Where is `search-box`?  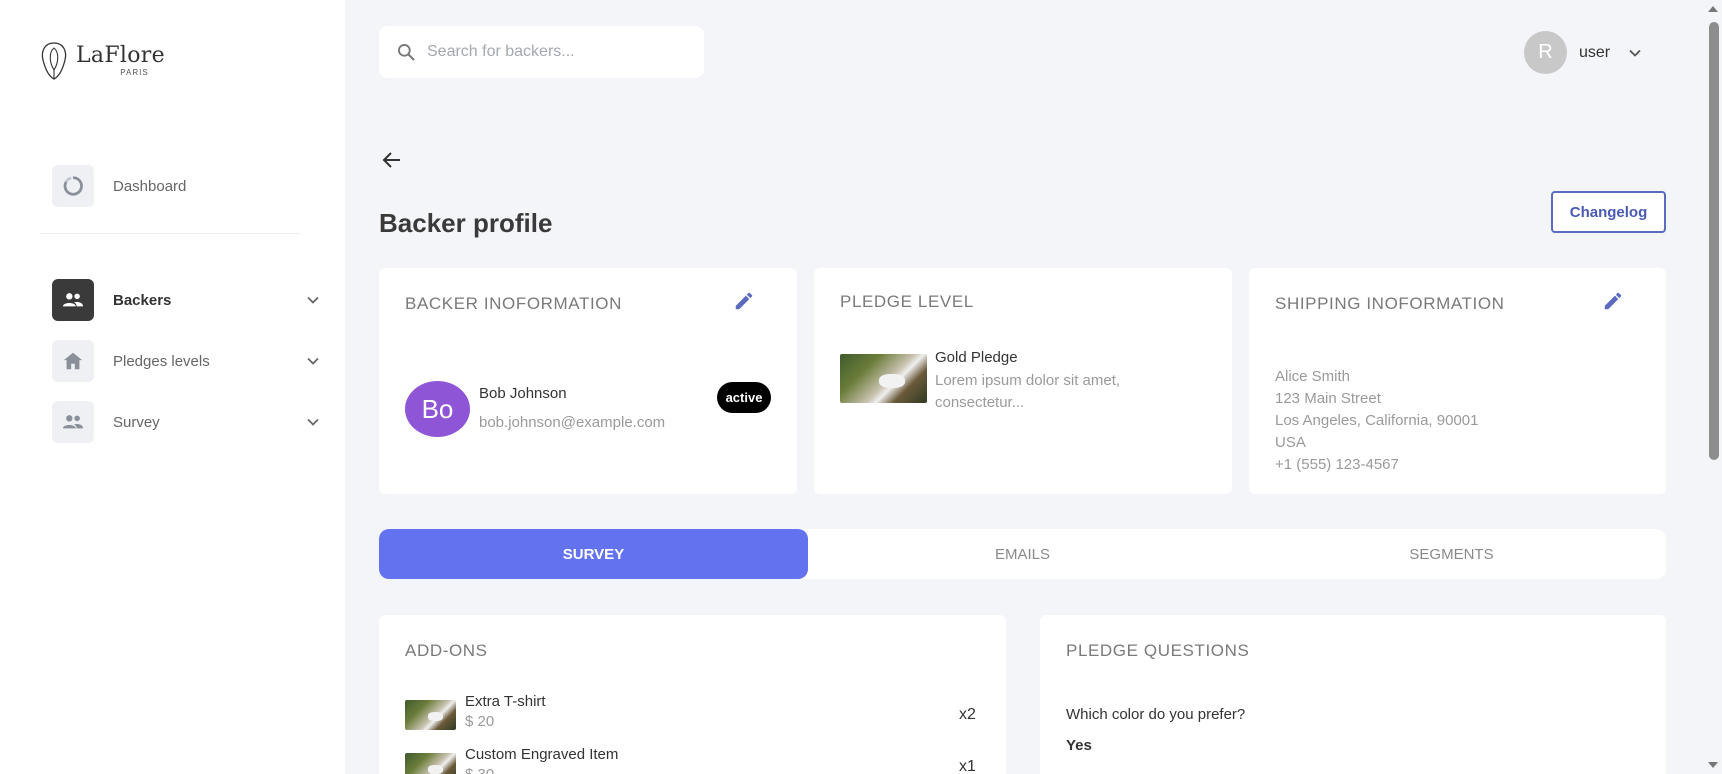
search-box is located at coordinates (541, 52).